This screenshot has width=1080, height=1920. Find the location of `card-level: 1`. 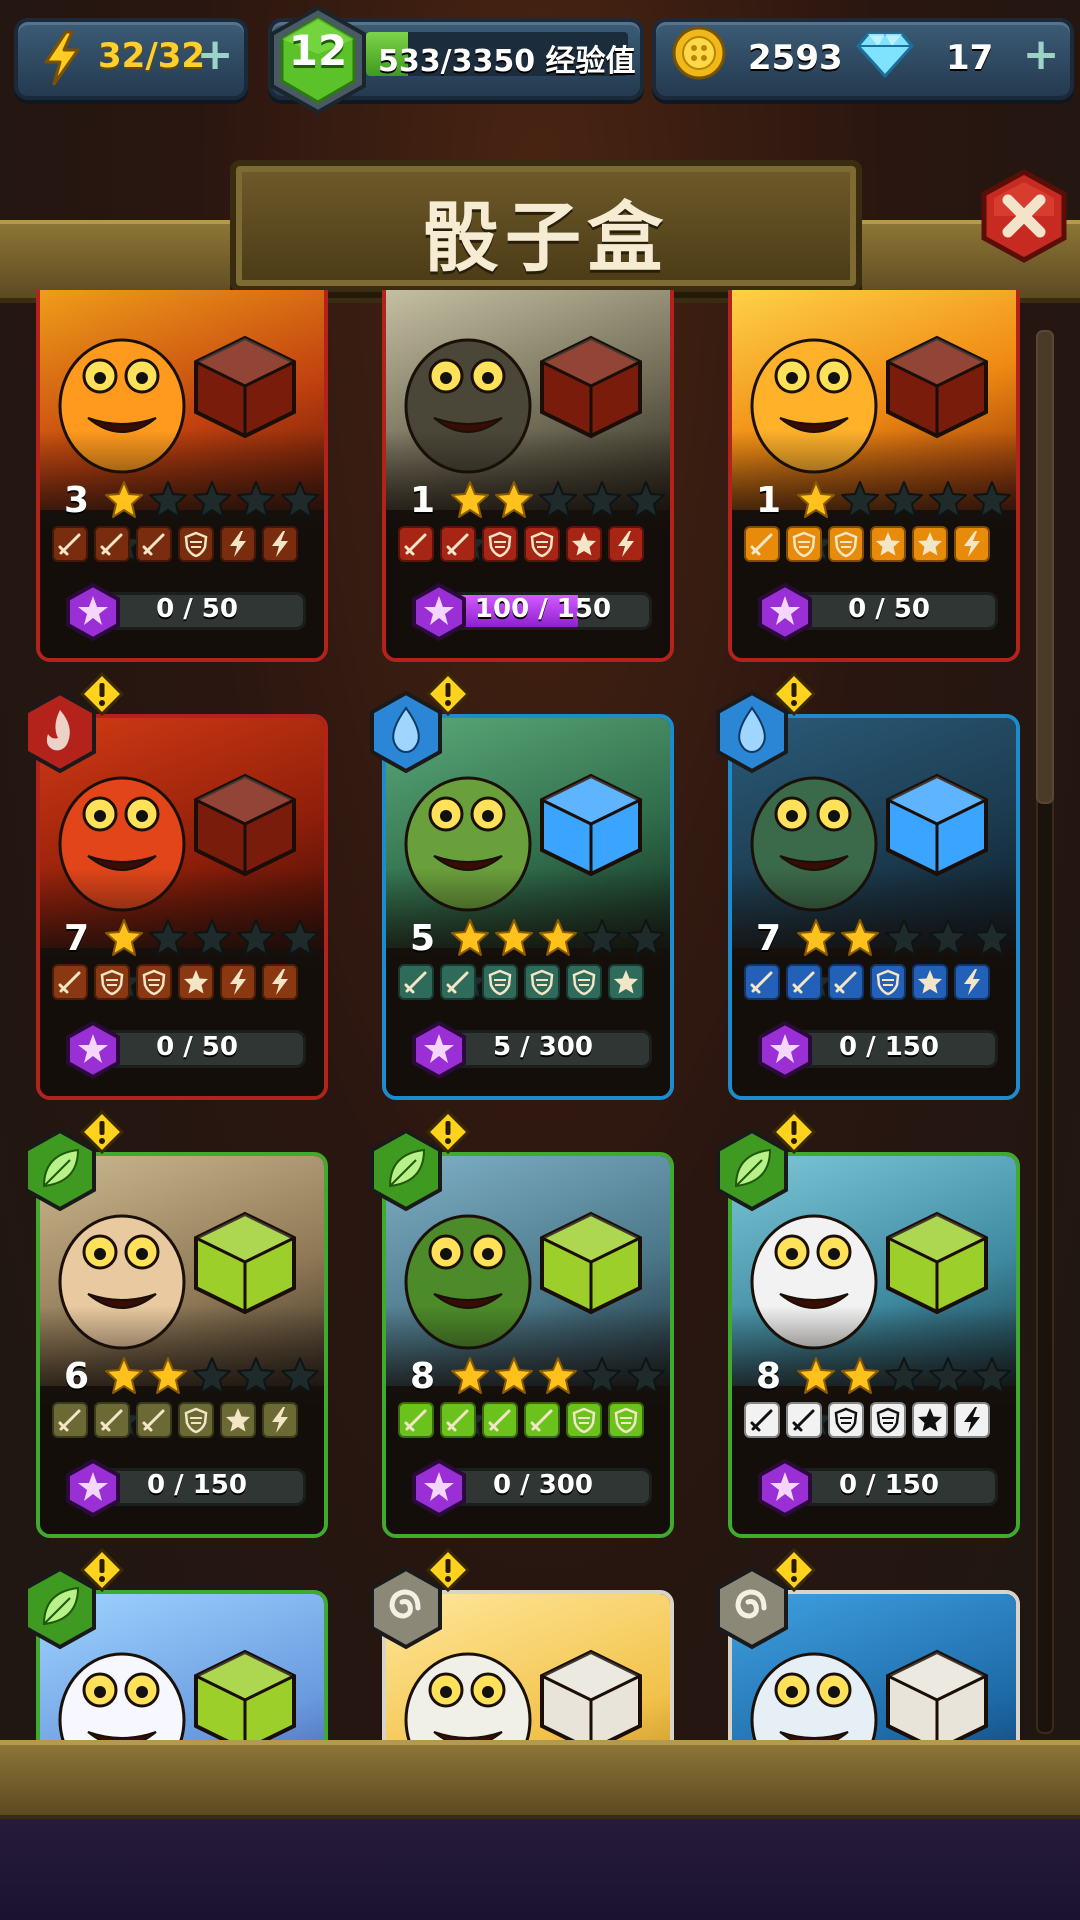

card-level: 1 is located at coordinates (423, 500).